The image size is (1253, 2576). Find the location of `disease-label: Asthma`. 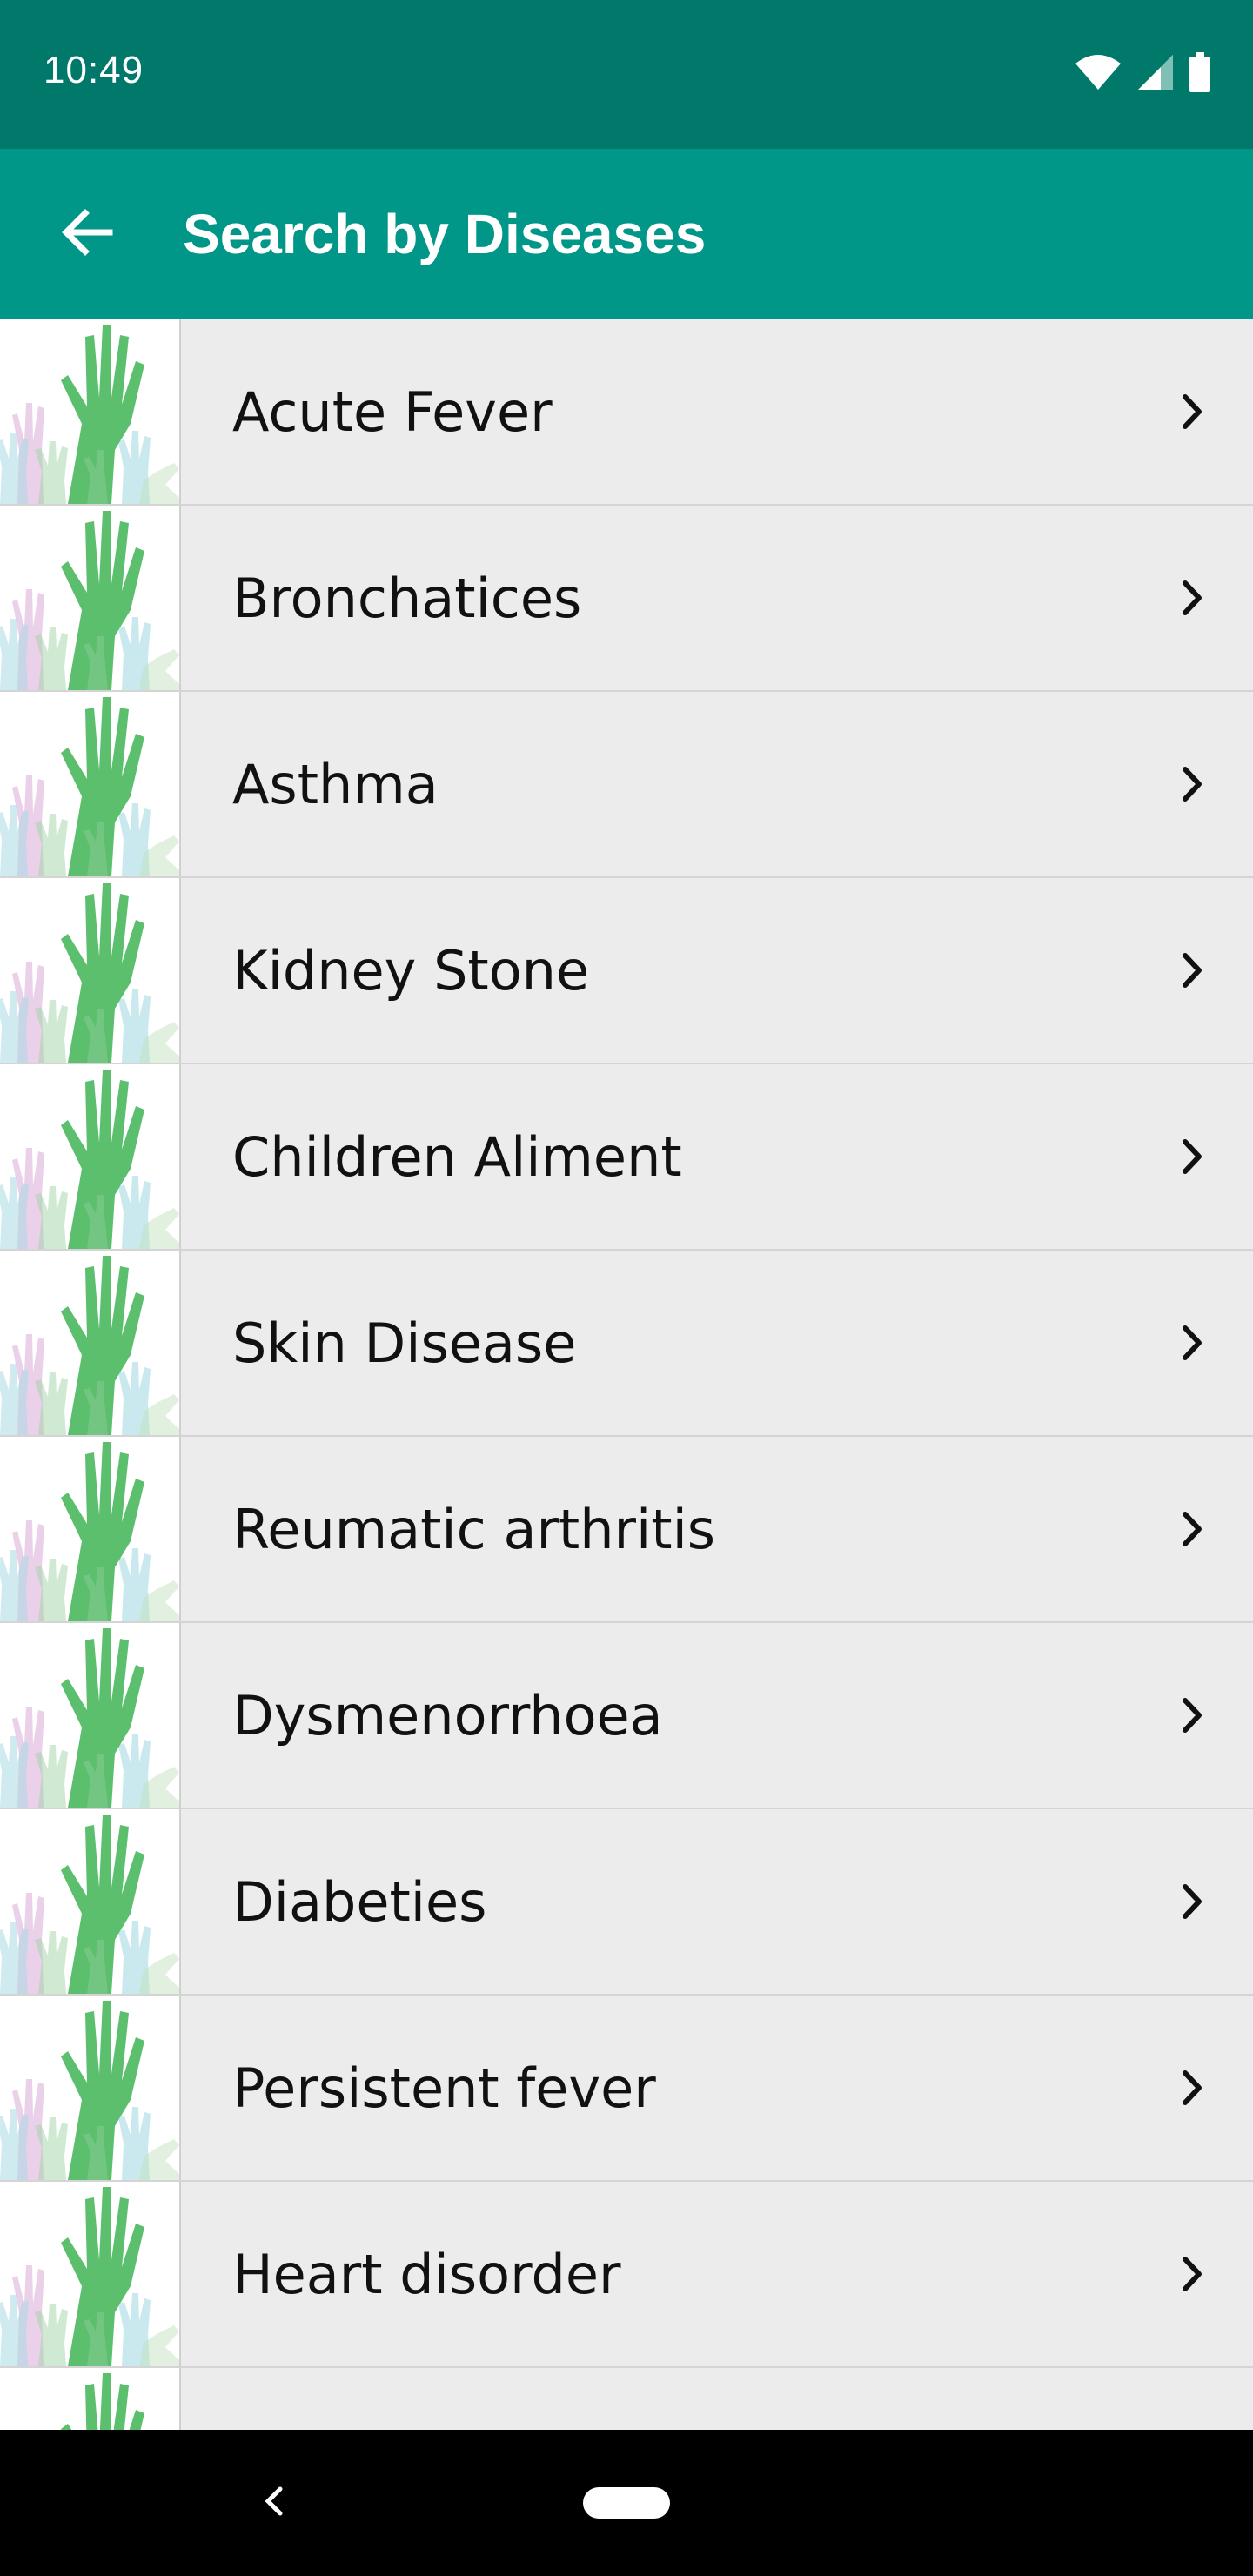

disease-label: Asthma is located at coordinates (335, 784).